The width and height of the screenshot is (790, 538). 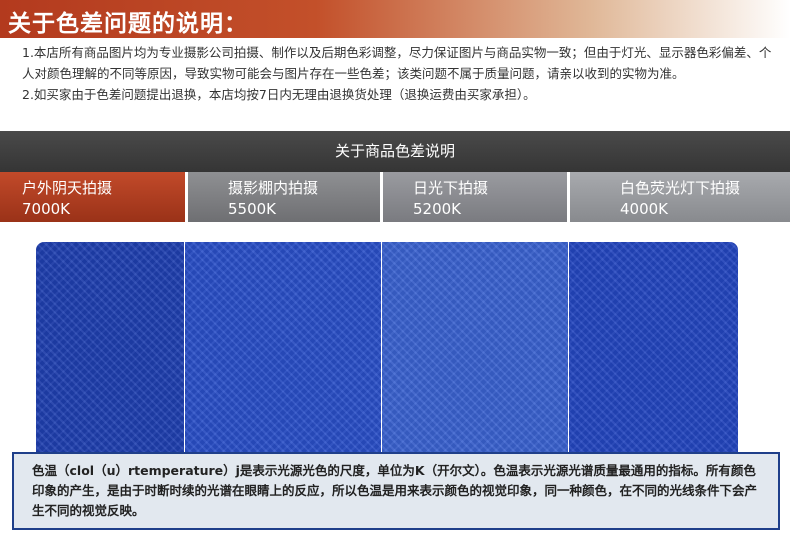 What do you see at coordinates (395, 19) in the screenshot?
I see `title-bar: 关于色差问题的说明：` at bounding box center [395, 19].